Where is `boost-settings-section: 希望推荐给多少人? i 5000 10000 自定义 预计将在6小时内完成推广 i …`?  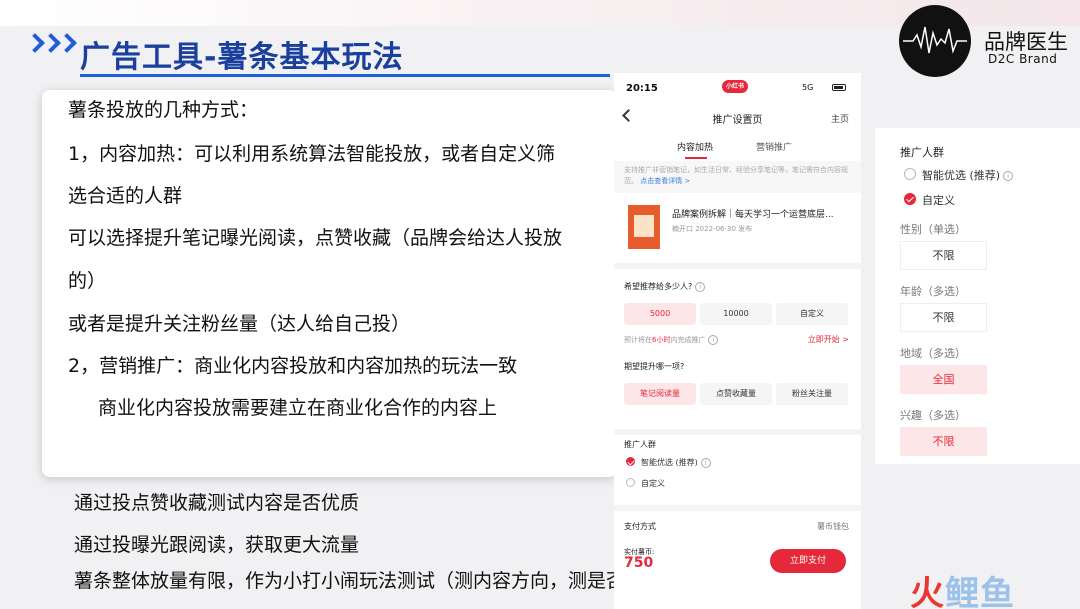
boost-settings-section: 希望推荐给多少人? i 5000 10000 自定义 预计将在6小时内完成推广 i … is located at coordinates (737, 349).